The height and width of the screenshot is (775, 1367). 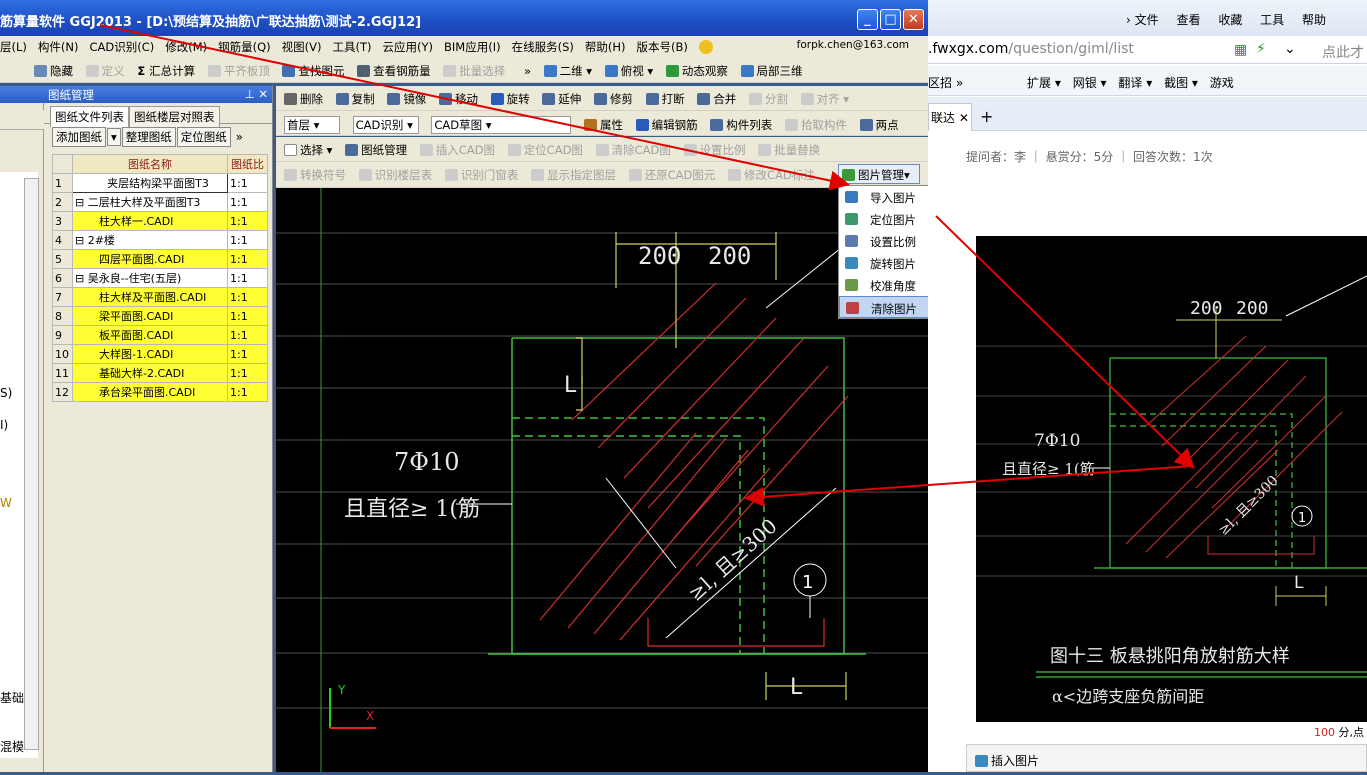 What do you see at coordinates (1290, 49) in the screenshot?
I see `chevron-down-icon: ⌄` at bounding box center [1290, 49].